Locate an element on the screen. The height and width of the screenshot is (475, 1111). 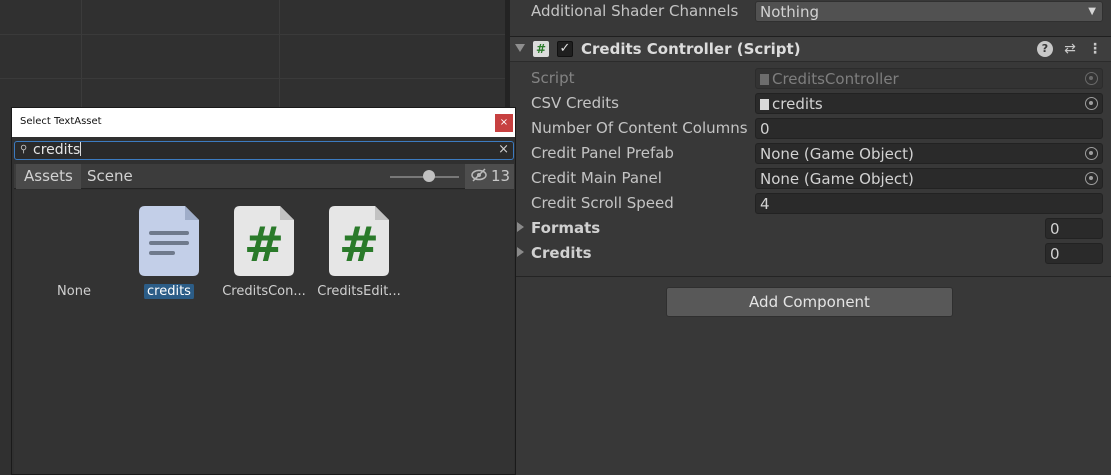
add-component-button: Add Component is located at coordinates (809, 302).